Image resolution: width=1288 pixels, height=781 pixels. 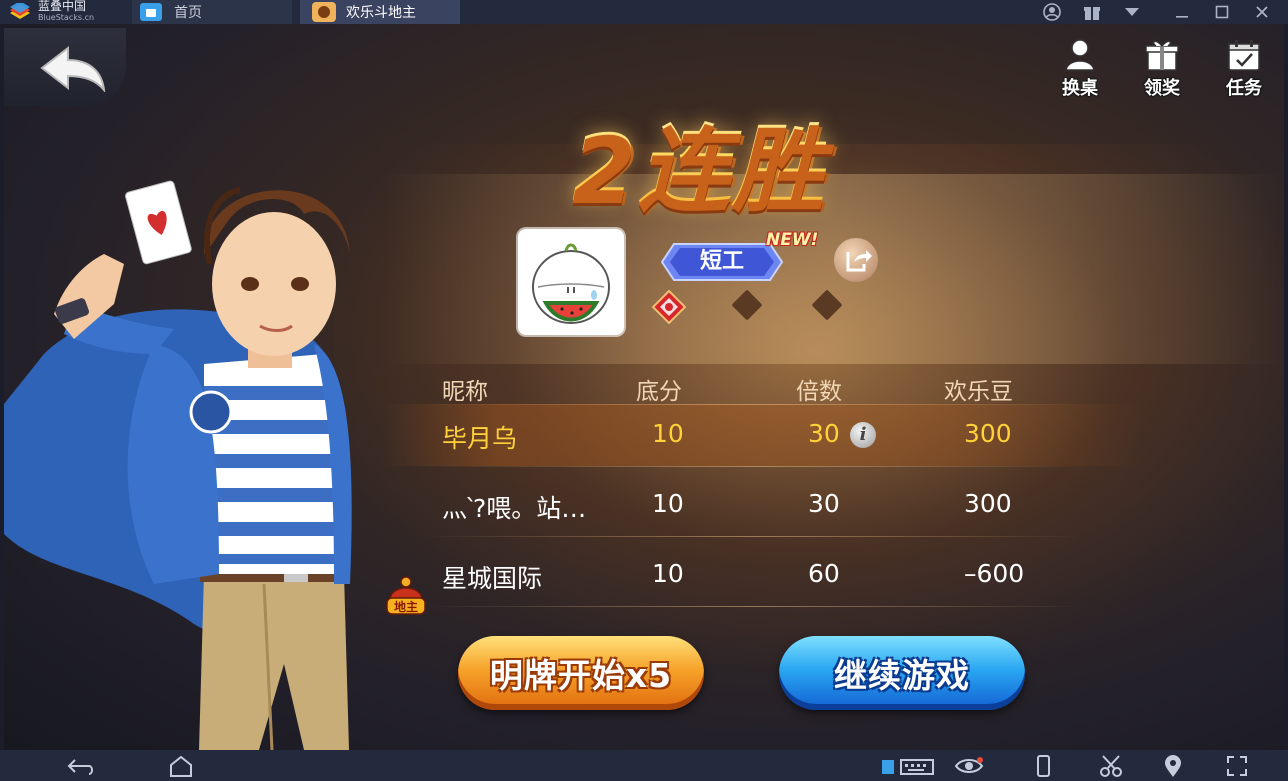 What do you see at coordinates (1173, 766) in the screenshot?
I see `location-icon` at bounding box center [1173, 766].